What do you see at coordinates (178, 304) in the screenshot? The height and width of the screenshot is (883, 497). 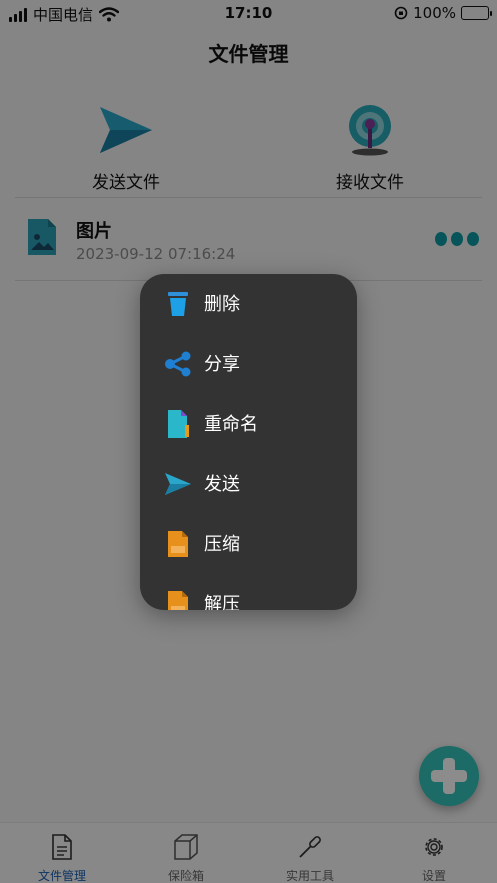 I see `trash-icon` at bounding box center [178, 304].